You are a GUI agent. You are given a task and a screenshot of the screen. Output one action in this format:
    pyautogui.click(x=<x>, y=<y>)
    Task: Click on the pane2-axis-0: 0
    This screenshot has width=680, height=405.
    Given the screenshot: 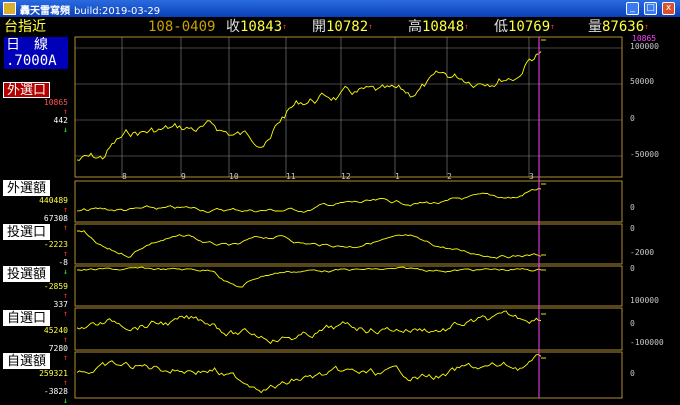 What is the action you would take?
    pyautogui.click(x=632, y=207)
    